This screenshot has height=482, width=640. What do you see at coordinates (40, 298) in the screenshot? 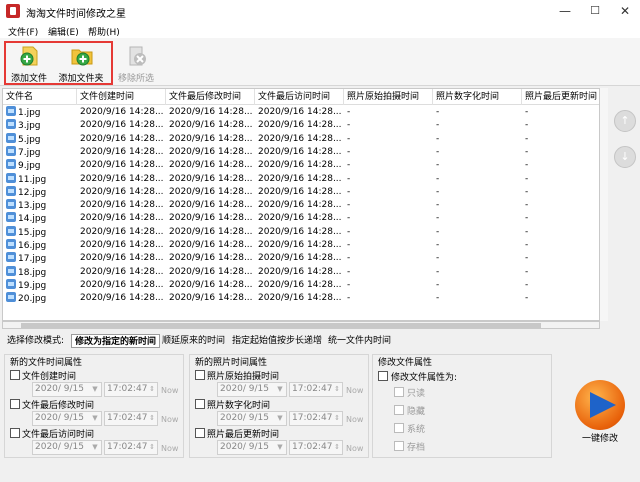
I see `file-name-cell: 20.jpg` at bounding box center [40, 298].